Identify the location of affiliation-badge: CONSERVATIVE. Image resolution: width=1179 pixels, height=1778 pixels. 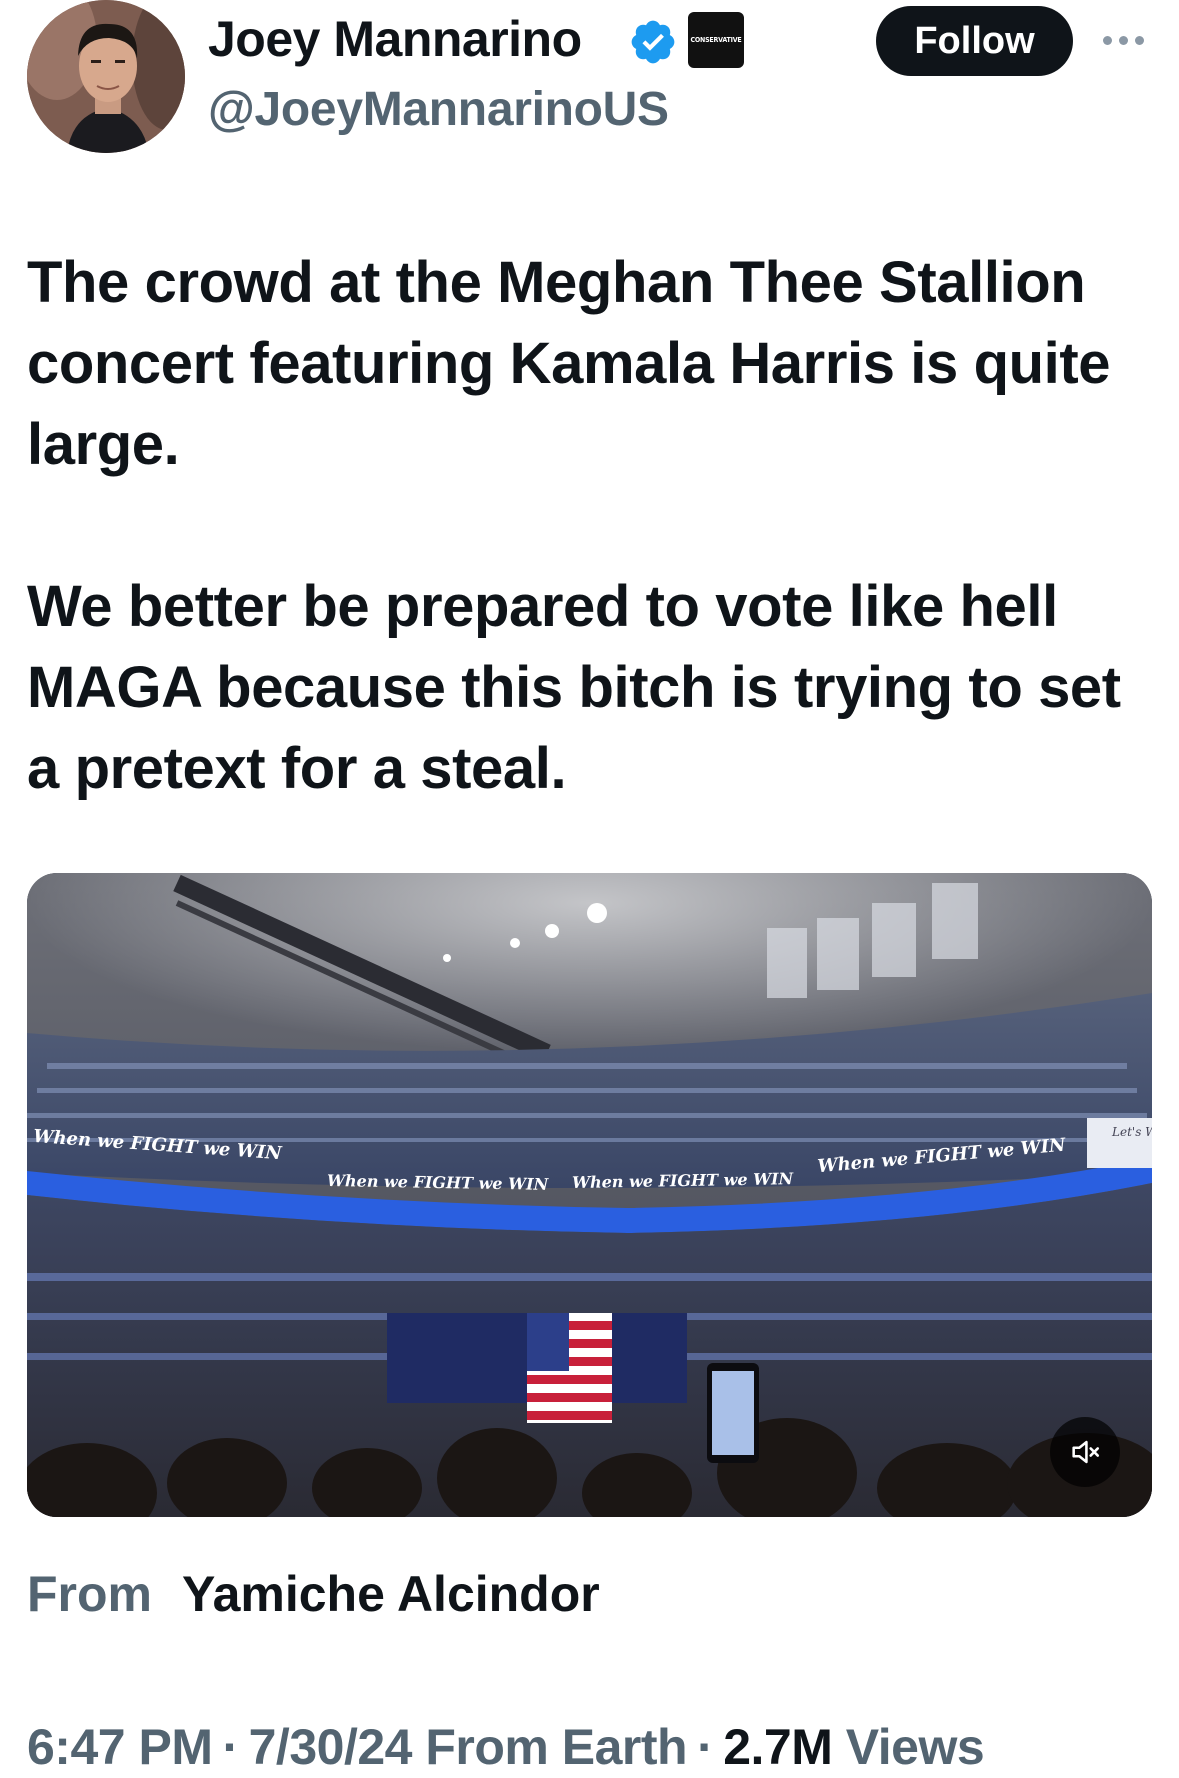
(716, 40).